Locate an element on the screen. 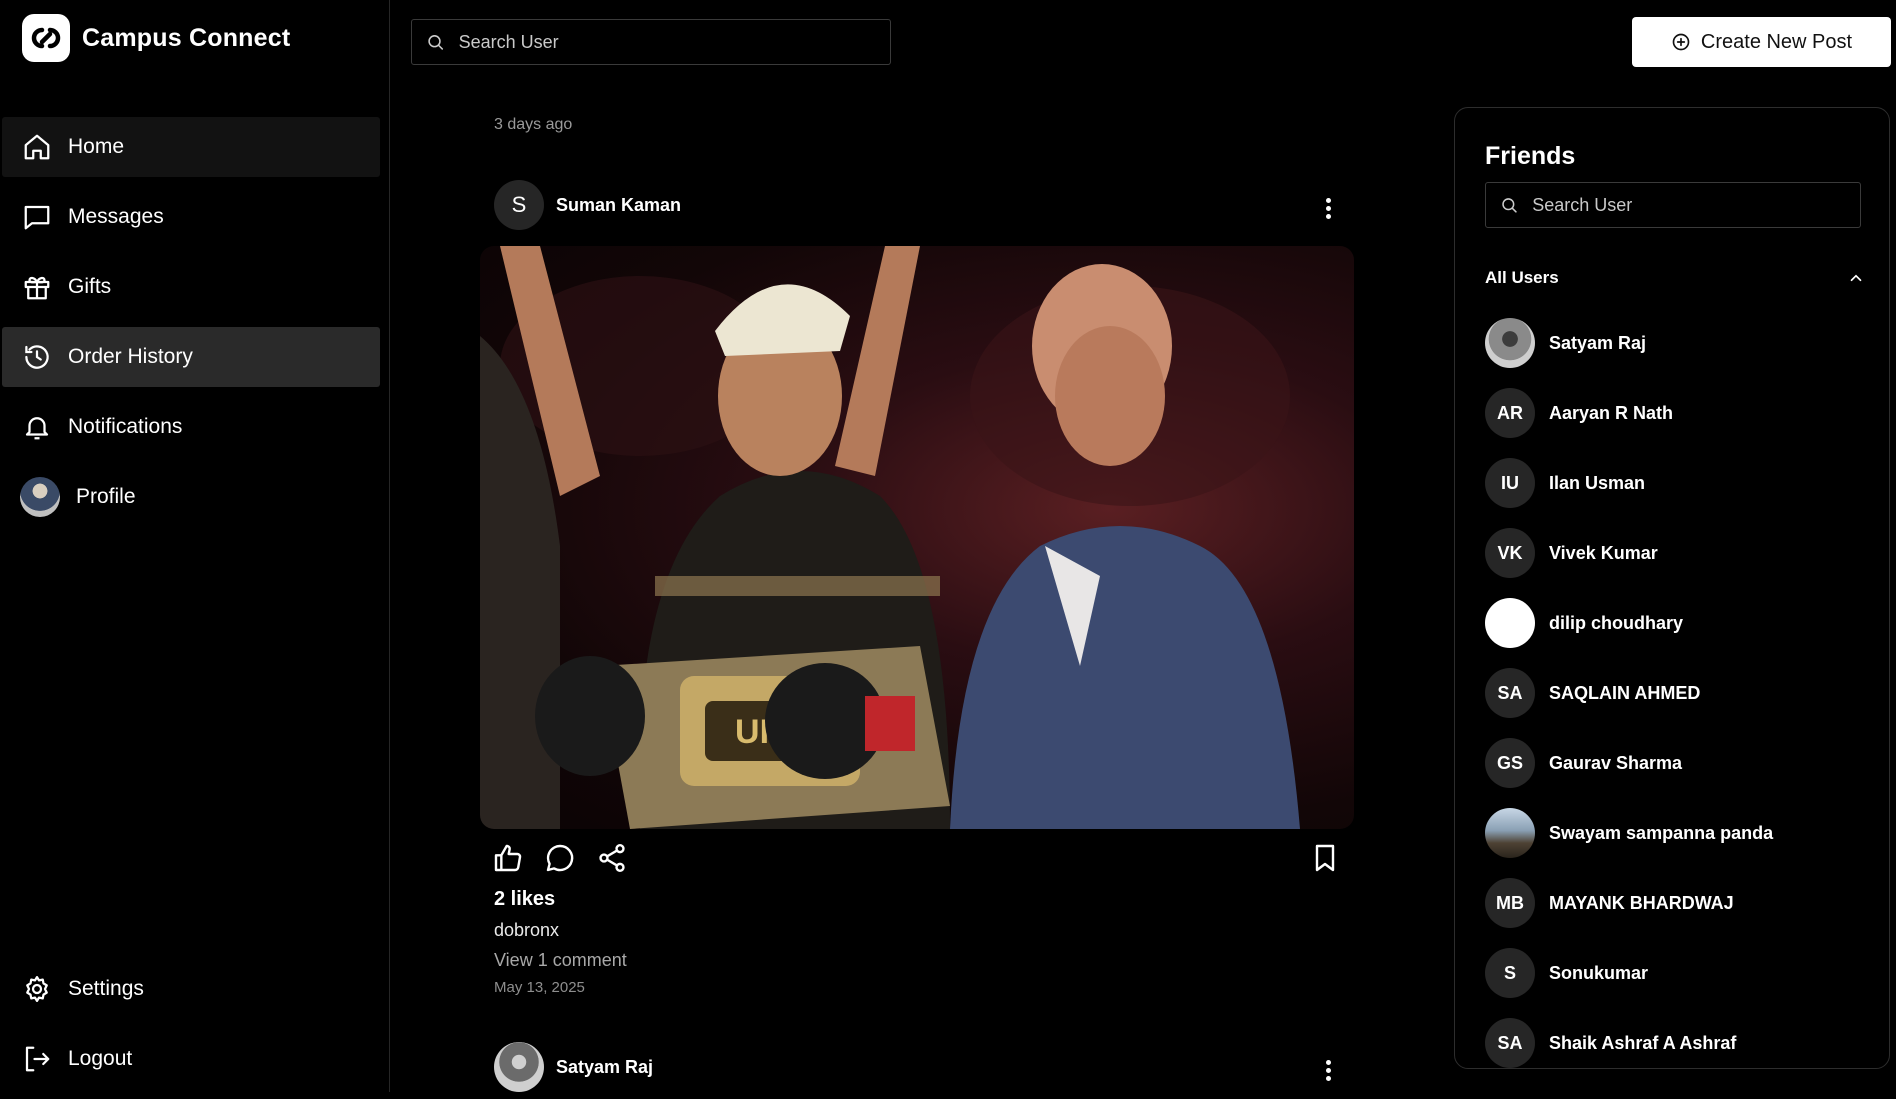 The image size is (1896, 1099). search-input is located at coordinates (674, 42).